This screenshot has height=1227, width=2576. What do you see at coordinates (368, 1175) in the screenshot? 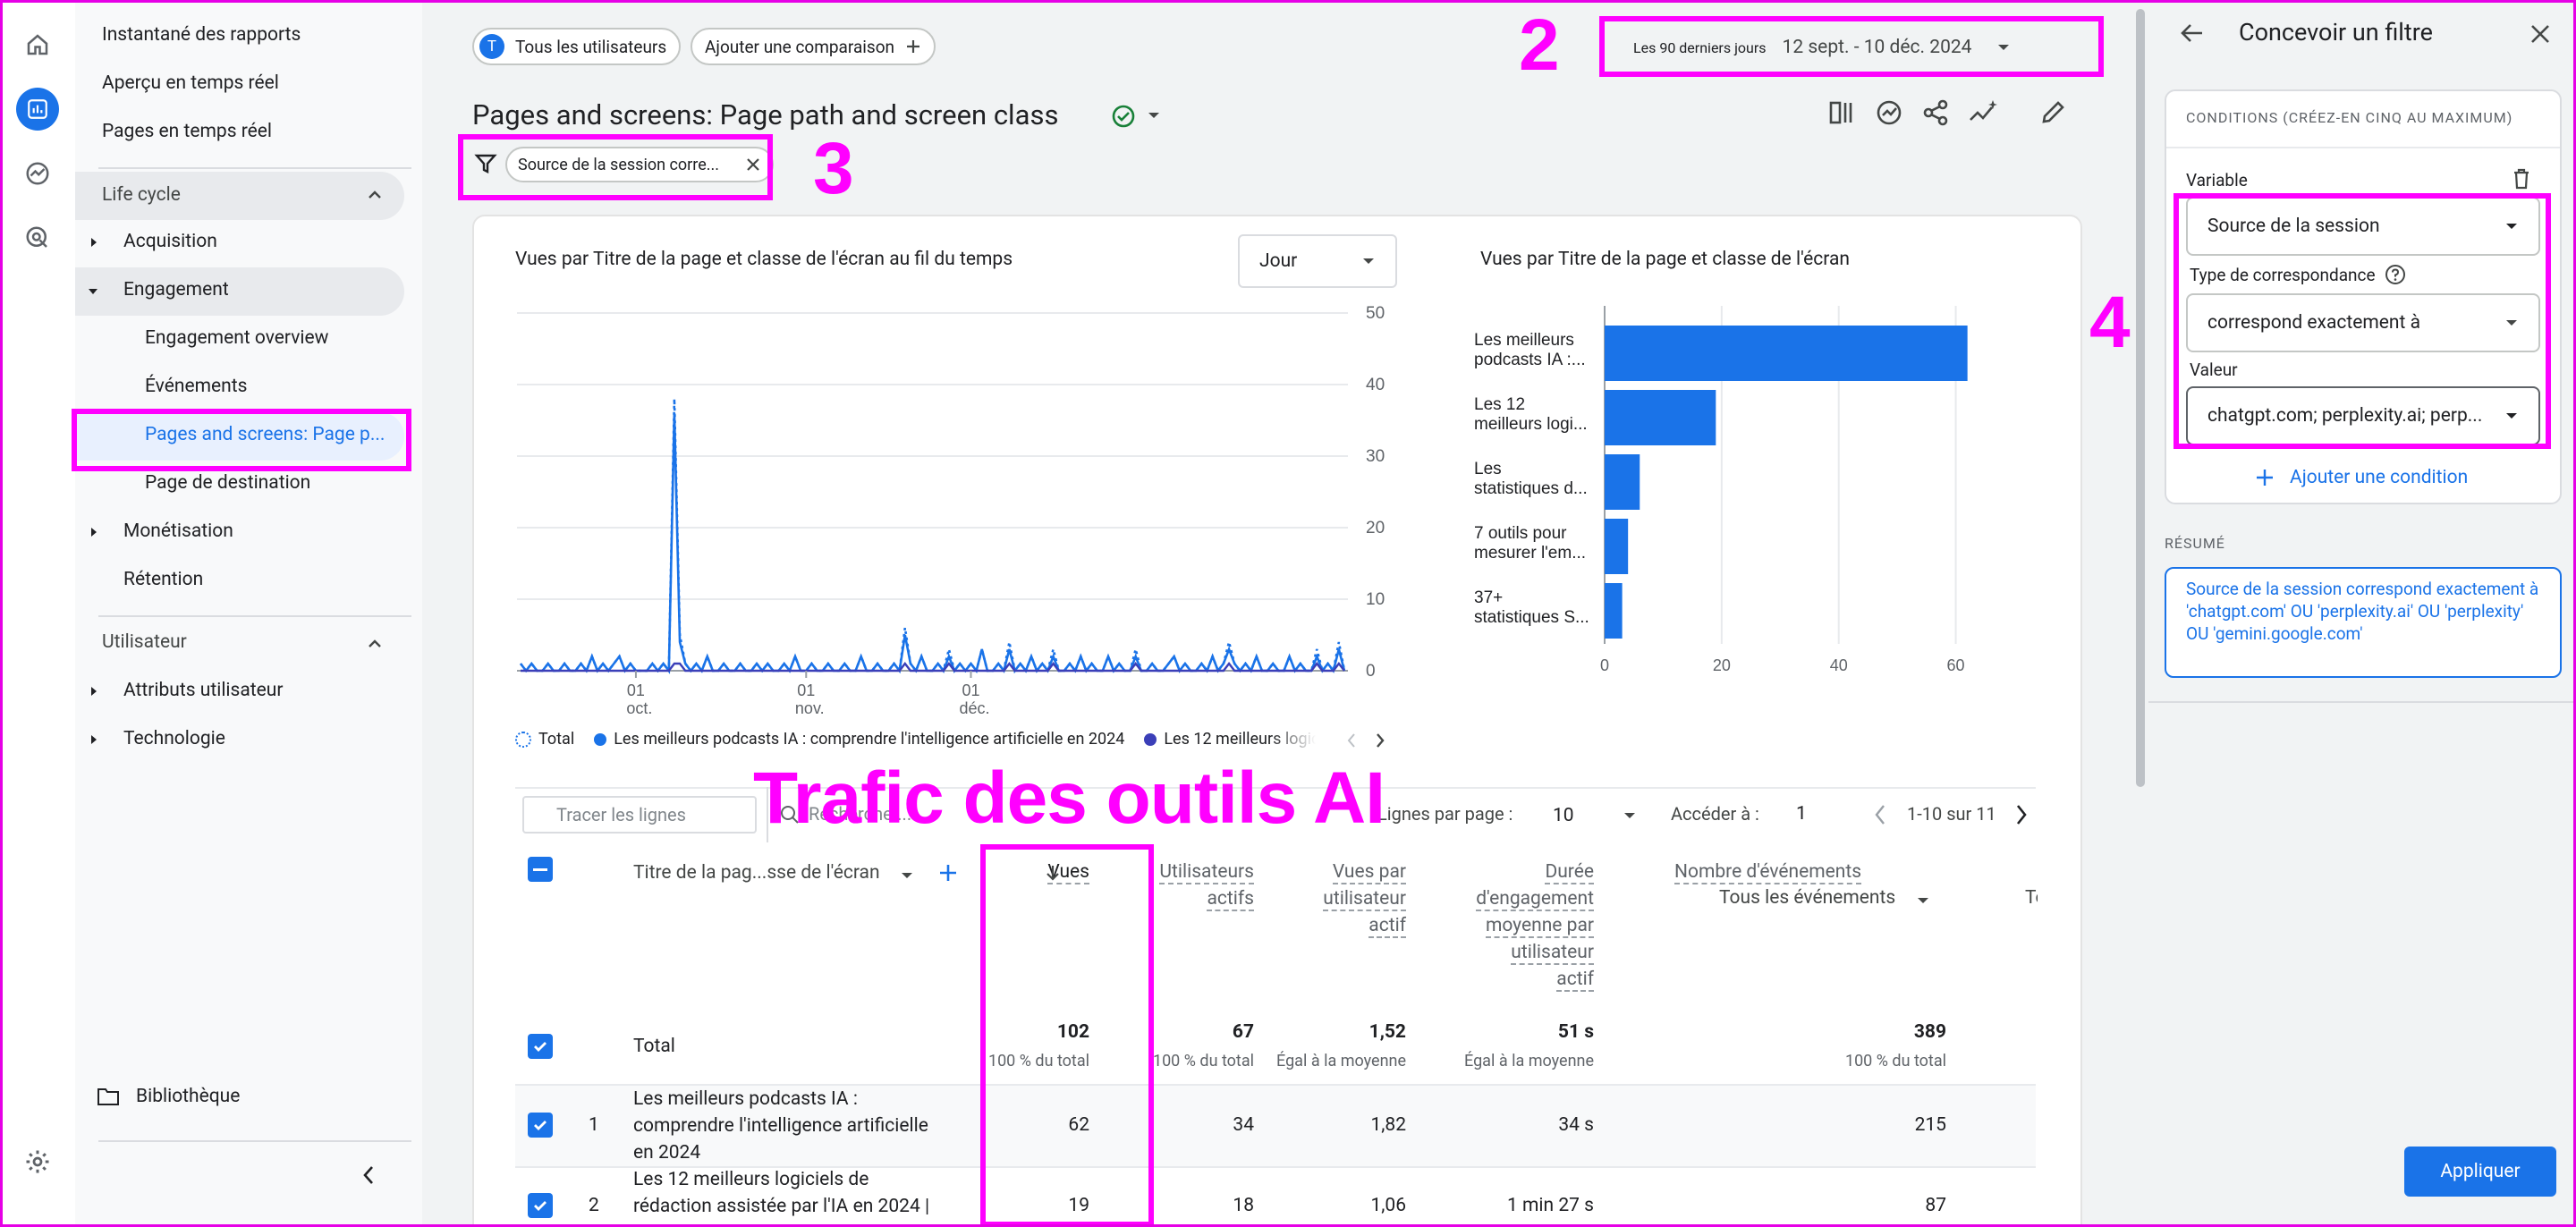
I see `collapse-left-icon` at bounding box center [368, 1175].